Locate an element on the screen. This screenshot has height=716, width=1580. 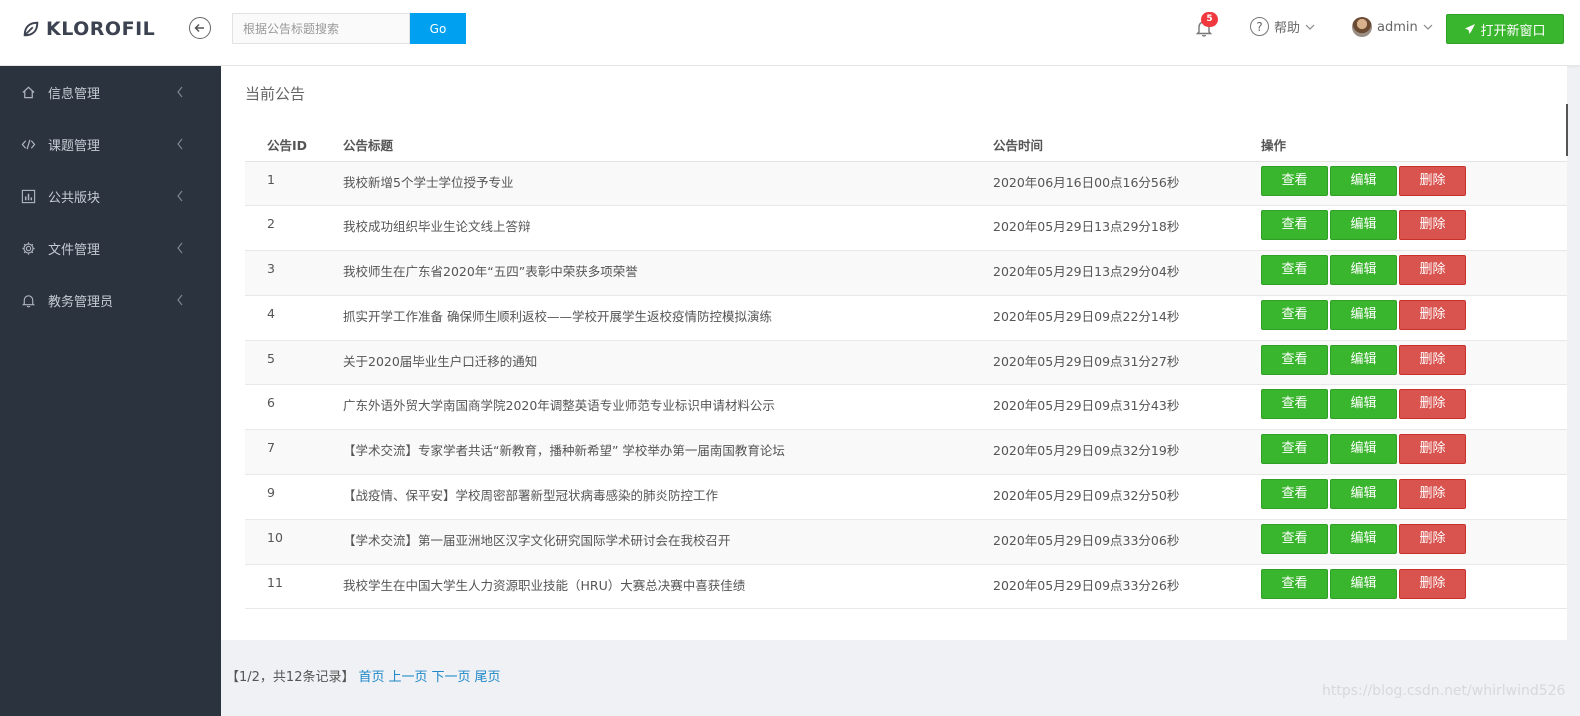
row-title: 广东外语外贸大学南国商学院2020年调整英语专业师范专业标识申请材料公示 is located at coordinates (668, 407).